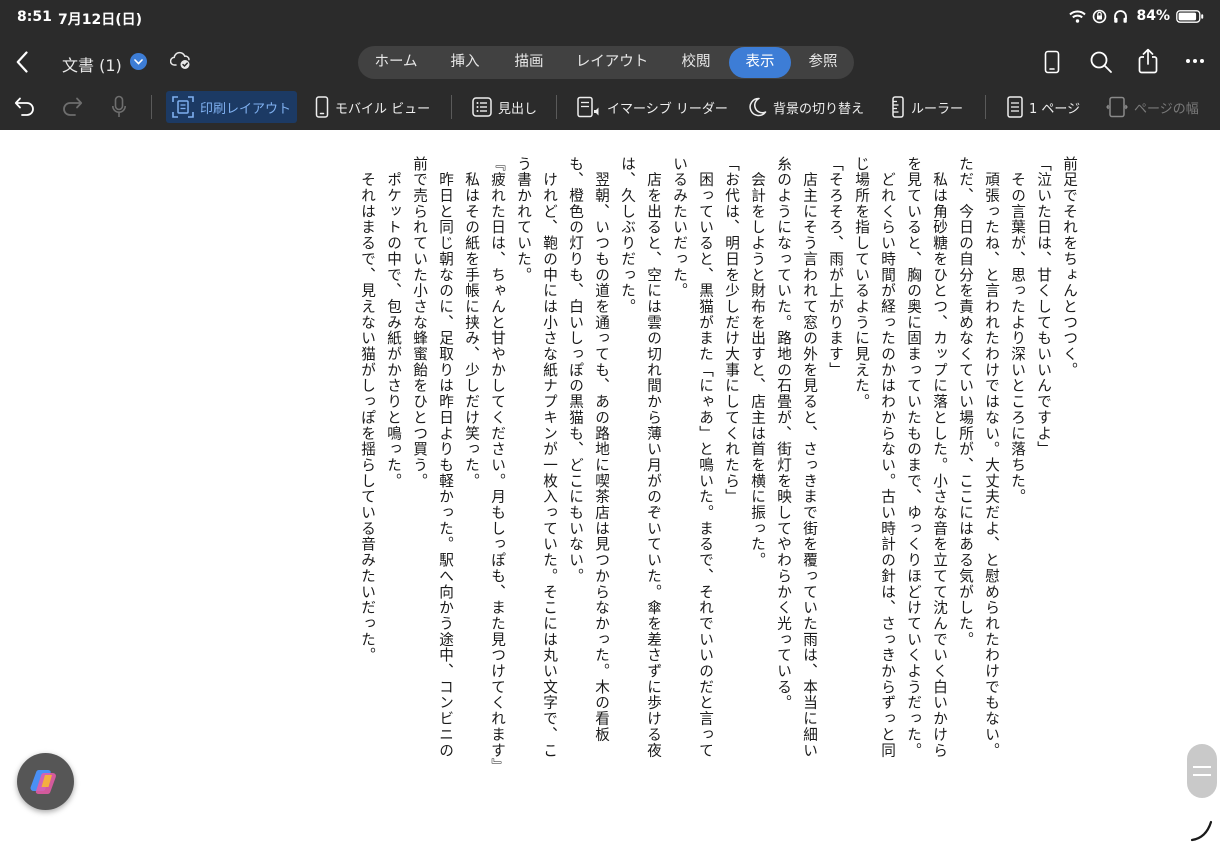 The height and width of the screenshot is (848, 1220). I want to click on chevron-down-icon, so click(138, 61).